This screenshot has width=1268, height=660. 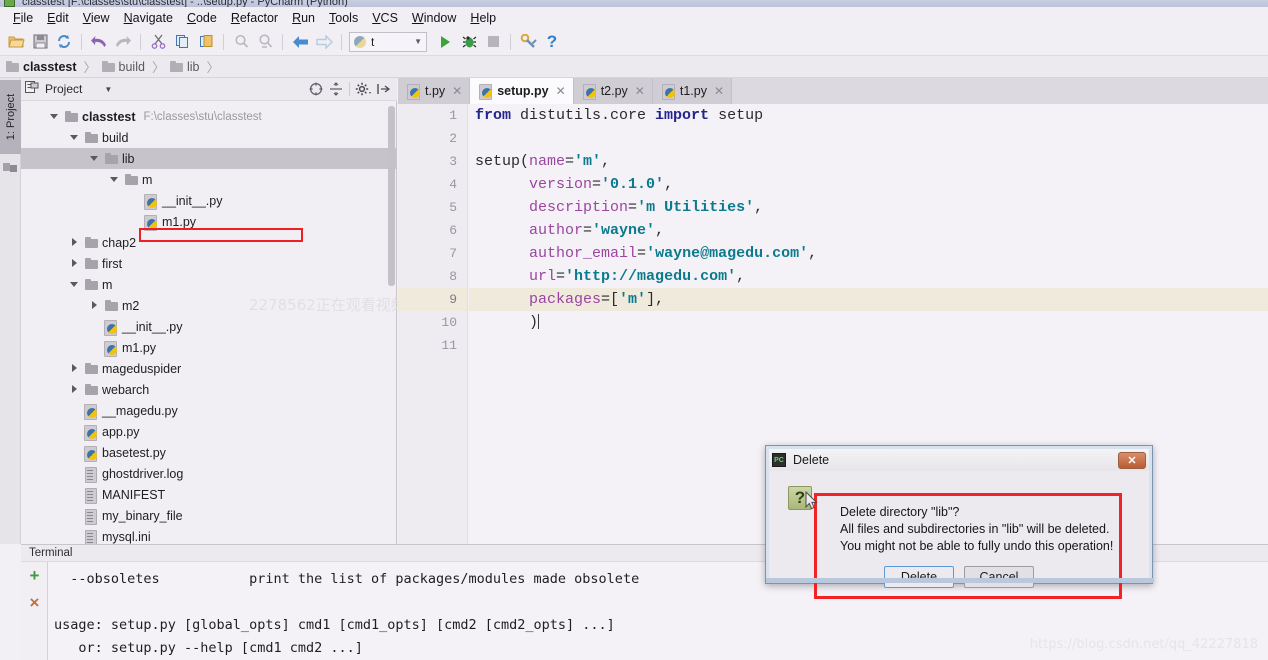 What do you see at coordinates (324, 42) in the screenshot?
I see `forward-icon` at bounding box center [324, 42].